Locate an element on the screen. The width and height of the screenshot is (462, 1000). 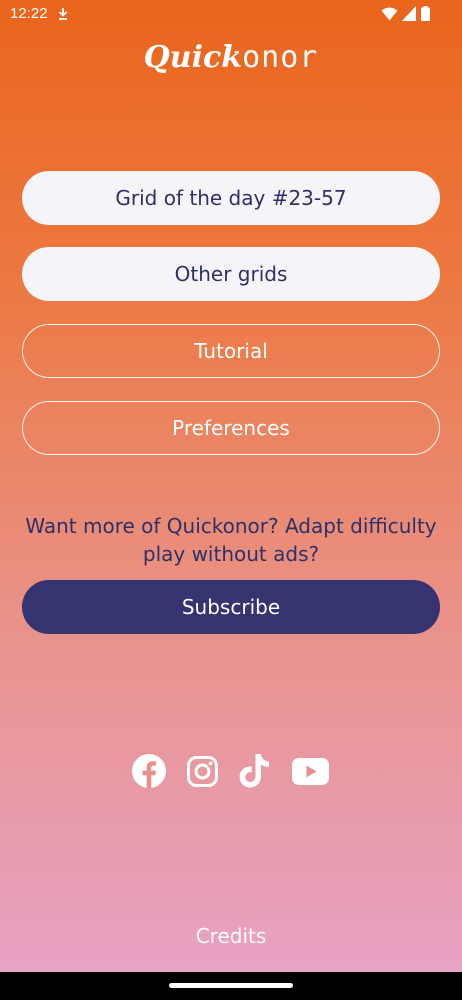
subscribe-label: Subscribe is located at coordinates (231, 607).